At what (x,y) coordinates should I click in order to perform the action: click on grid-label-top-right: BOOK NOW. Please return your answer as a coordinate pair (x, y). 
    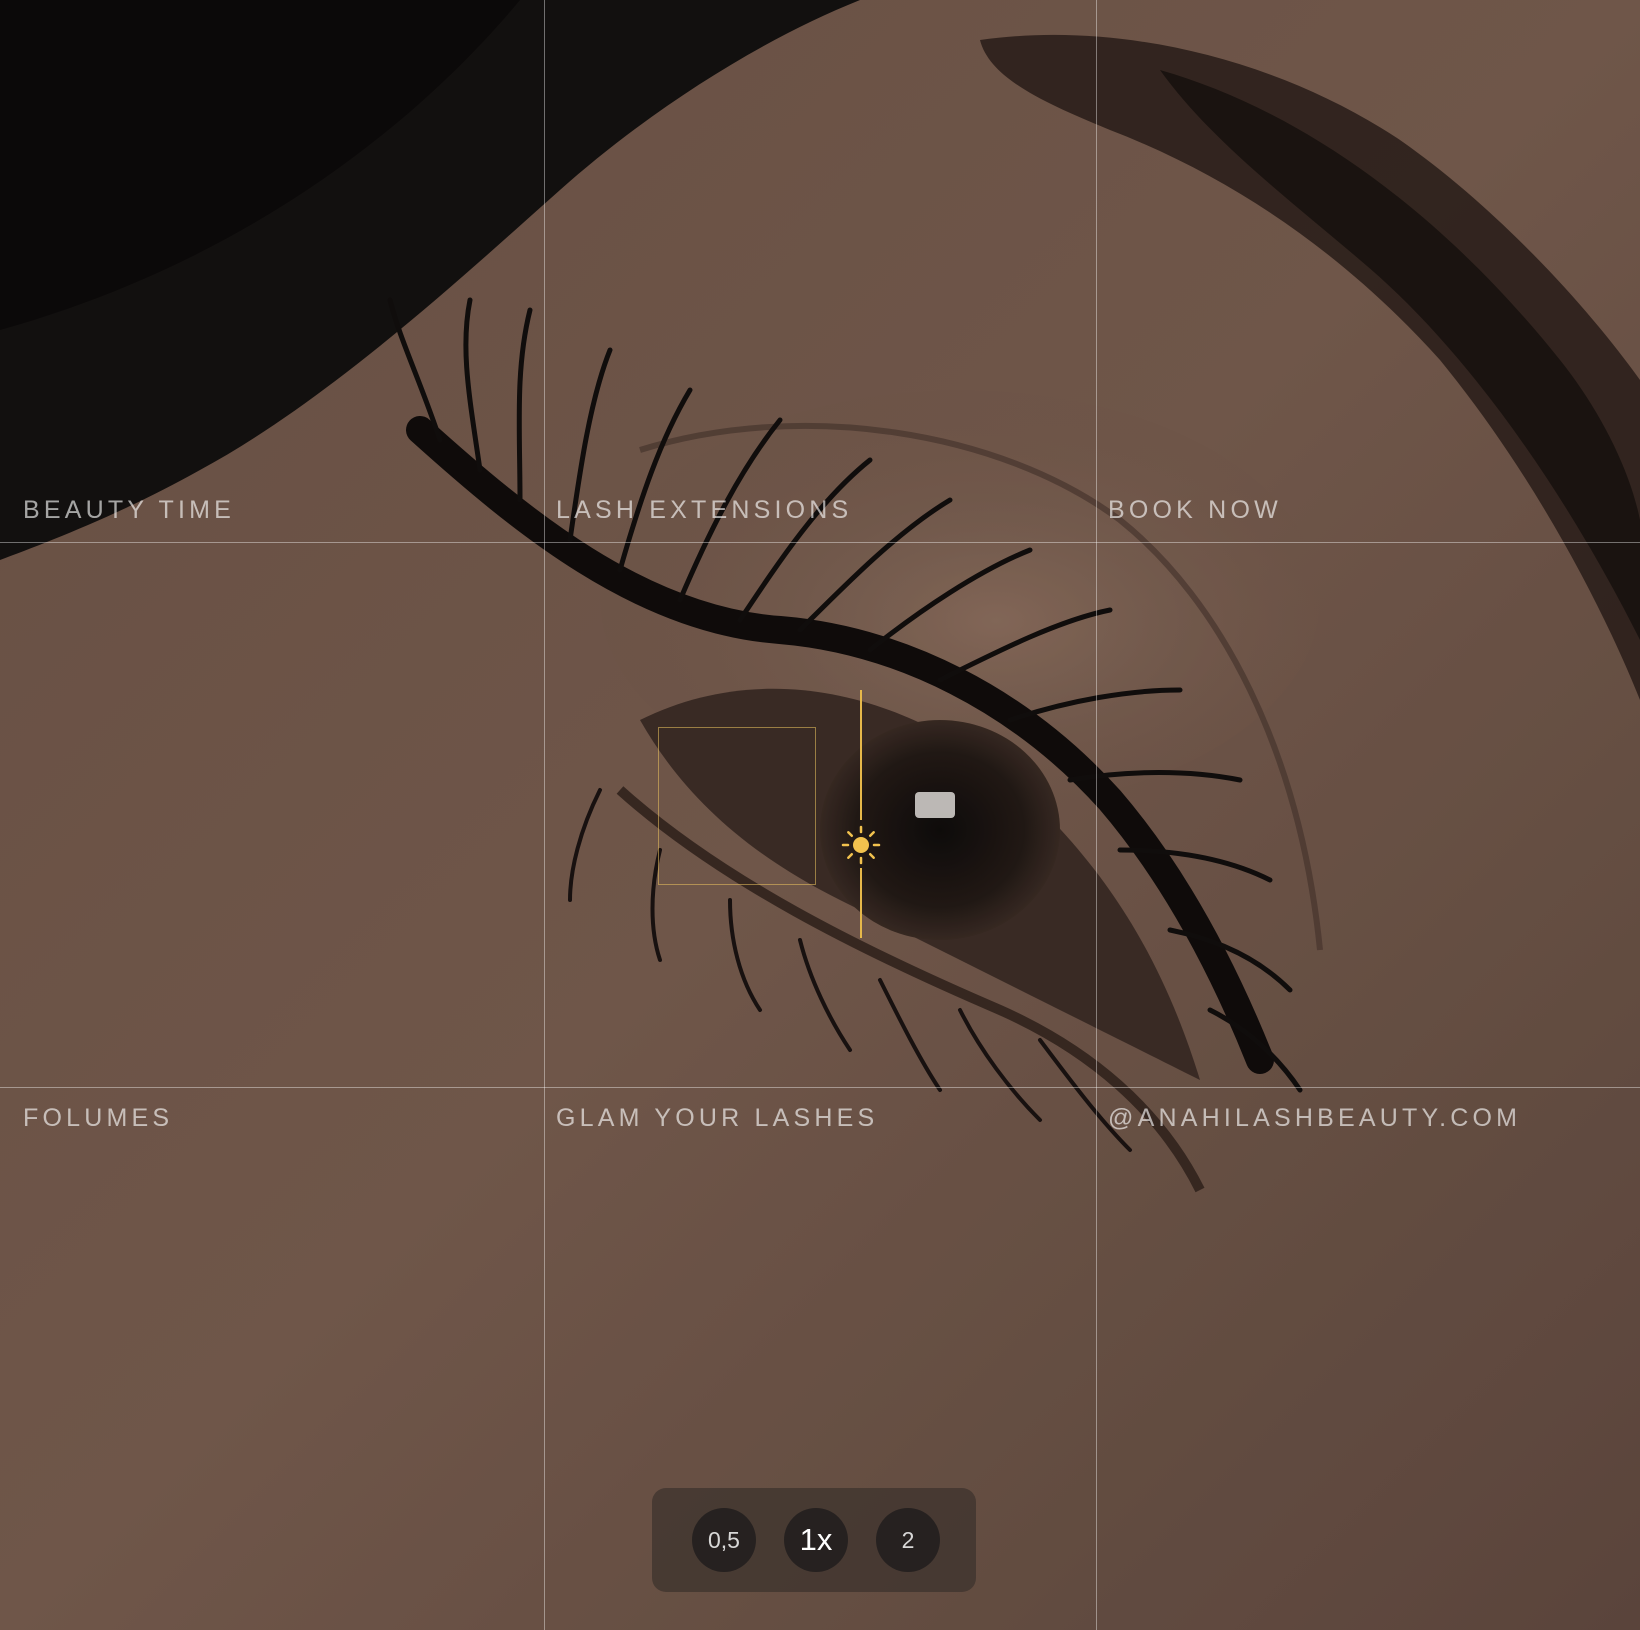
    Looking at the image, I should click on (1195, 510).